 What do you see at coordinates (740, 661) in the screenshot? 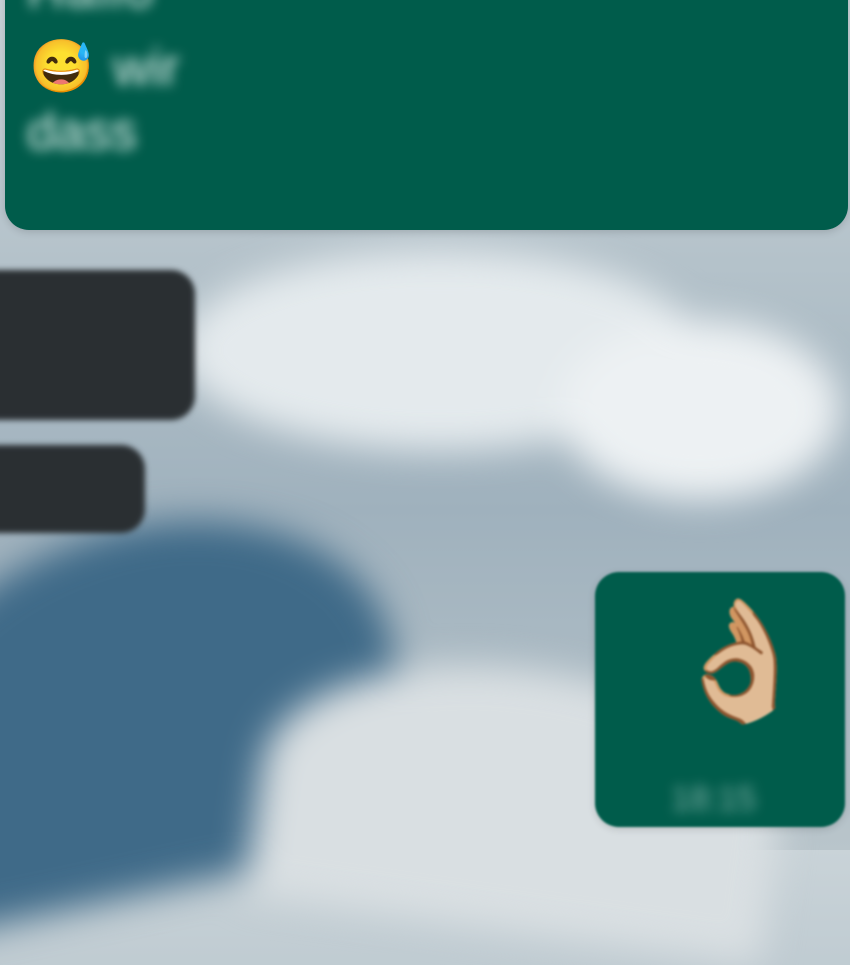
I see `ok-hand-emoji: 👌🏼` at bounding box center [740, 661].